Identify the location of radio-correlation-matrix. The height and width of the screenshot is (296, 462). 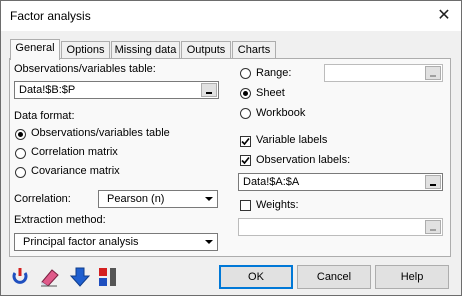
(20, 153).